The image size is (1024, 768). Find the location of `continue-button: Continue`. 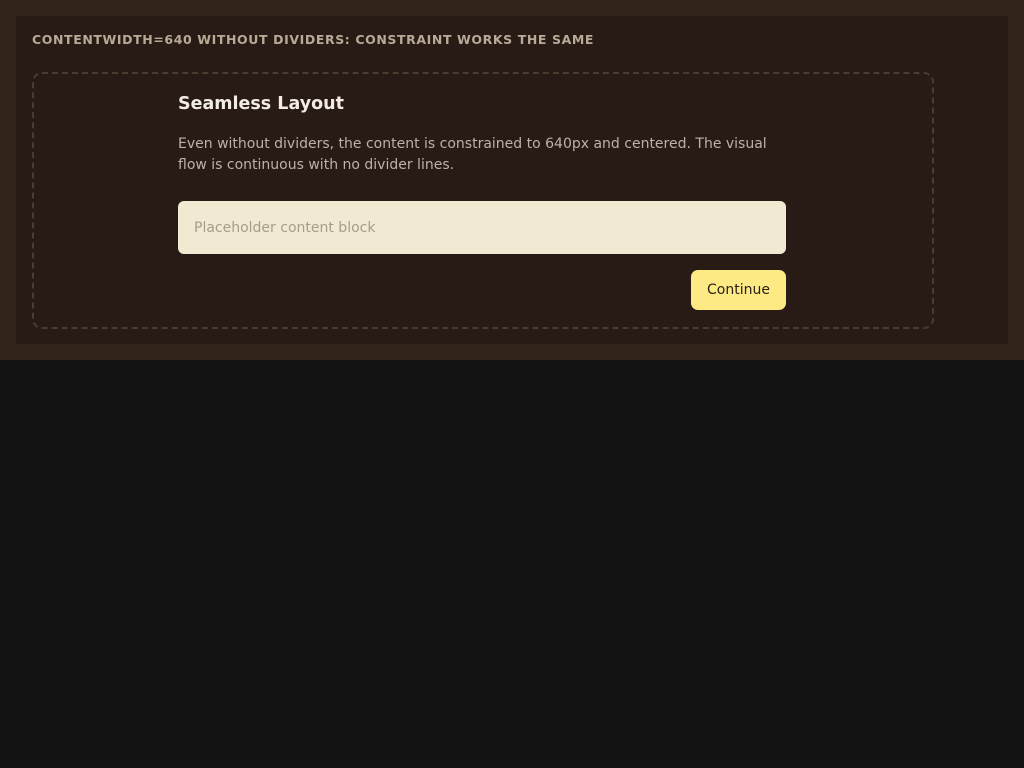

continue-button: Continue is located at coordinates (738, 290).